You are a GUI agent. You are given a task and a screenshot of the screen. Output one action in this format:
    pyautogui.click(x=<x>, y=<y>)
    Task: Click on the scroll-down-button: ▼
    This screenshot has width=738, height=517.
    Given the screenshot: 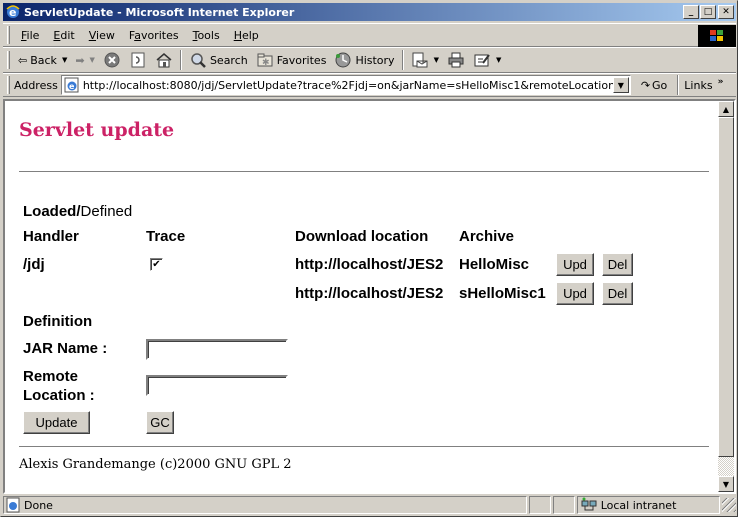 What is the action you would take?
    pyautogui.click(x=726, y=484)
    